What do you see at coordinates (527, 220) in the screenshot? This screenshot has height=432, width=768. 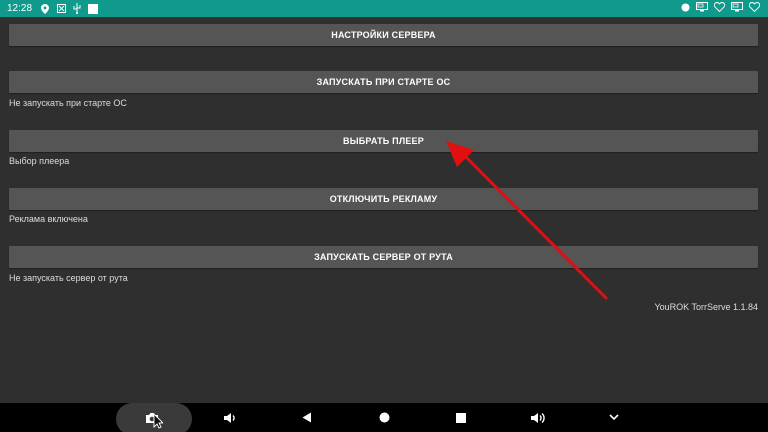 I see `annotation-arrow` at bounding box center [527, 220].